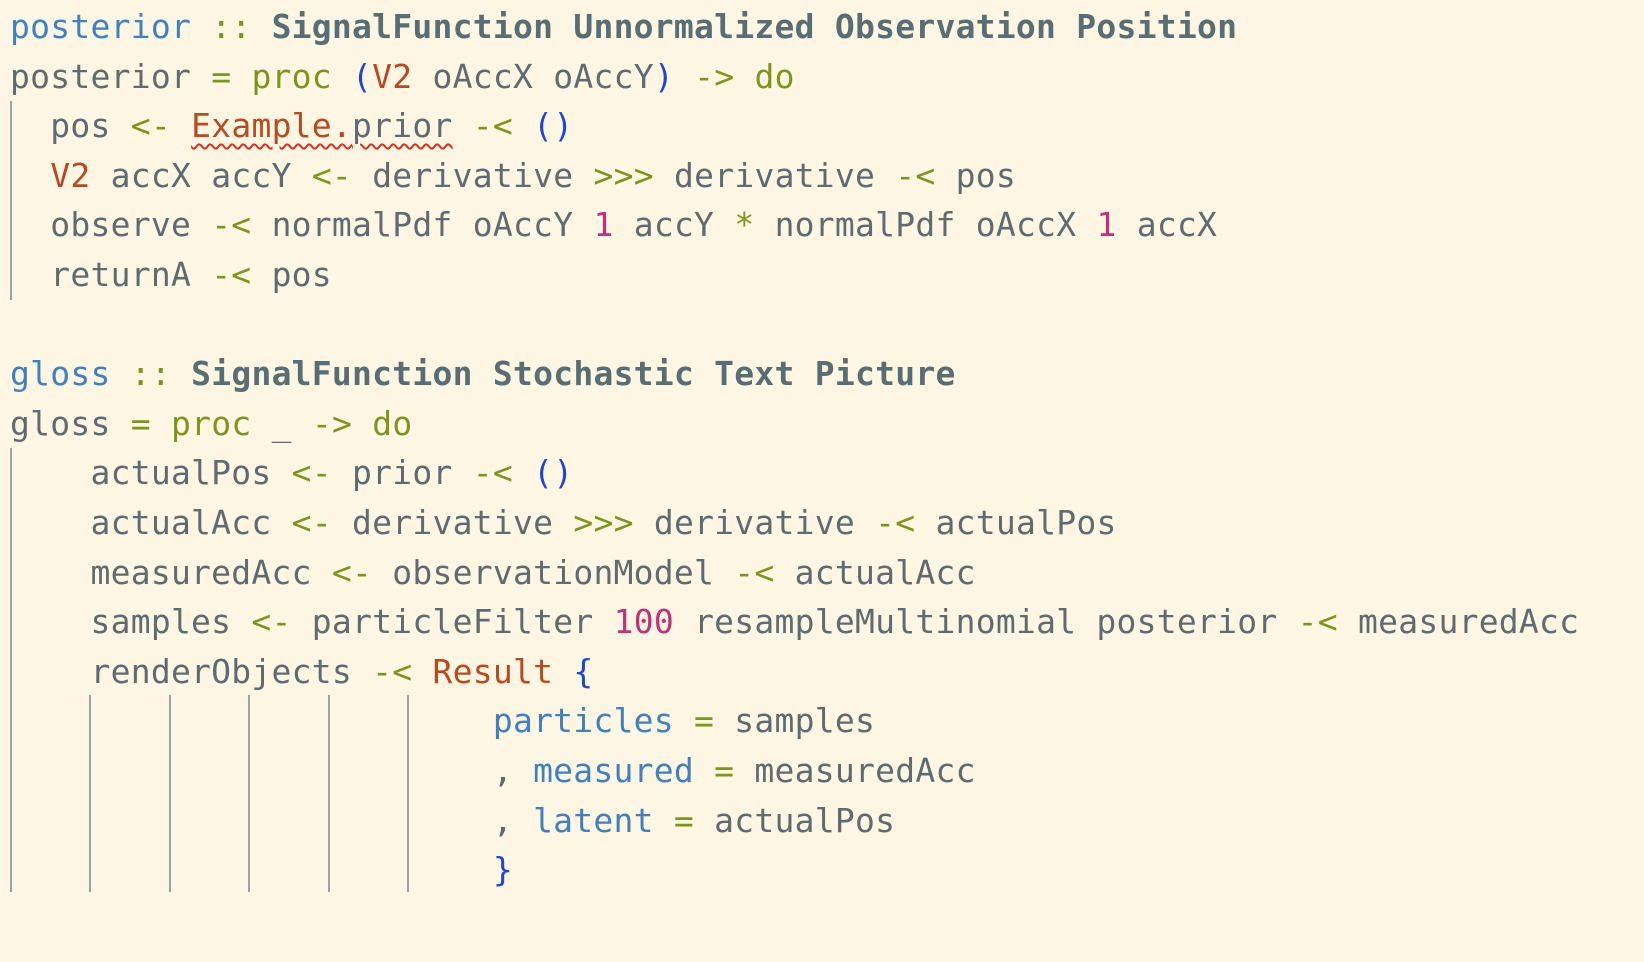 This screenshot has height=962, width=1644. What do you see at coordinates (70, 175) in the screenshot?
I see `token-con: V2` at bounding box center [70, 175].